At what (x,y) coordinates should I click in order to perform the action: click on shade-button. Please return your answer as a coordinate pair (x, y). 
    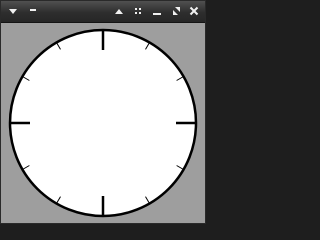
    Looking at the image, I should click on (33, 11).